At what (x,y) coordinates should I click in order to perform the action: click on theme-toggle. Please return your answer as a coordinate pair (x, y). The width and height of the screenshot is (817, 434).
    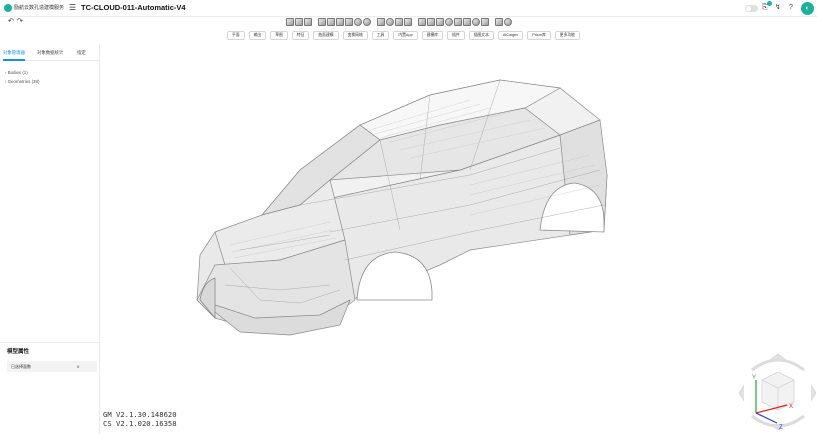
    Looking at the image, I should click on (751, 8).